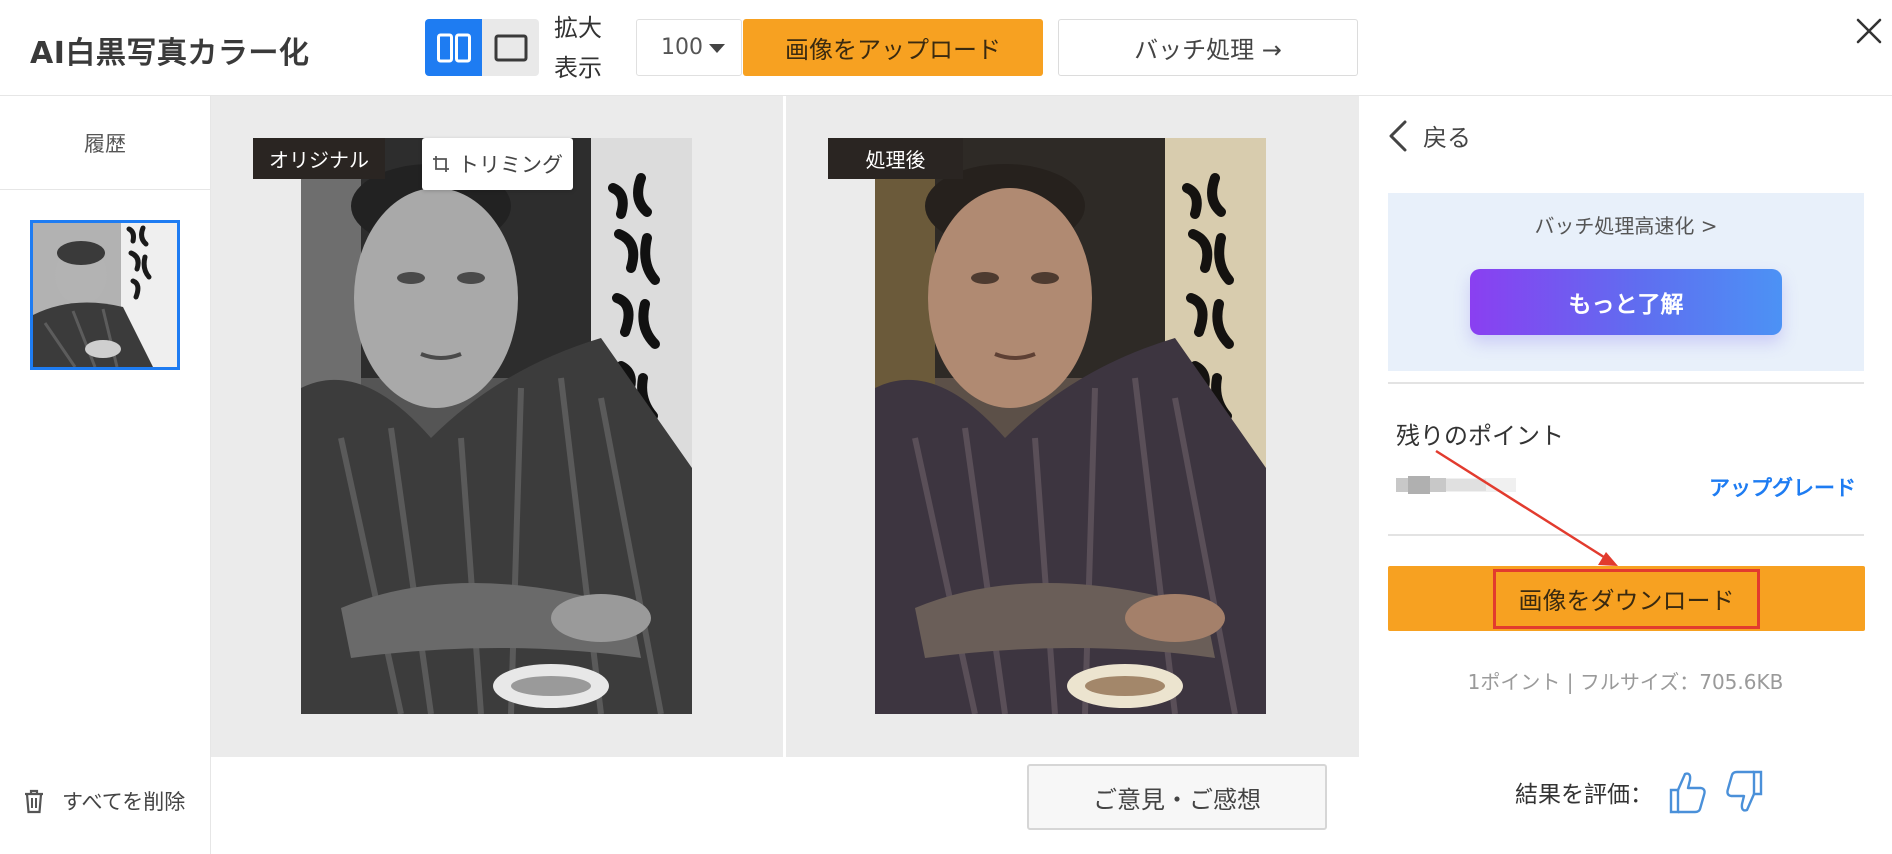 The height and width of the screenshot is (854, 1892). I want to click on zoom-label-line1: 拡大, so click(578, 28).